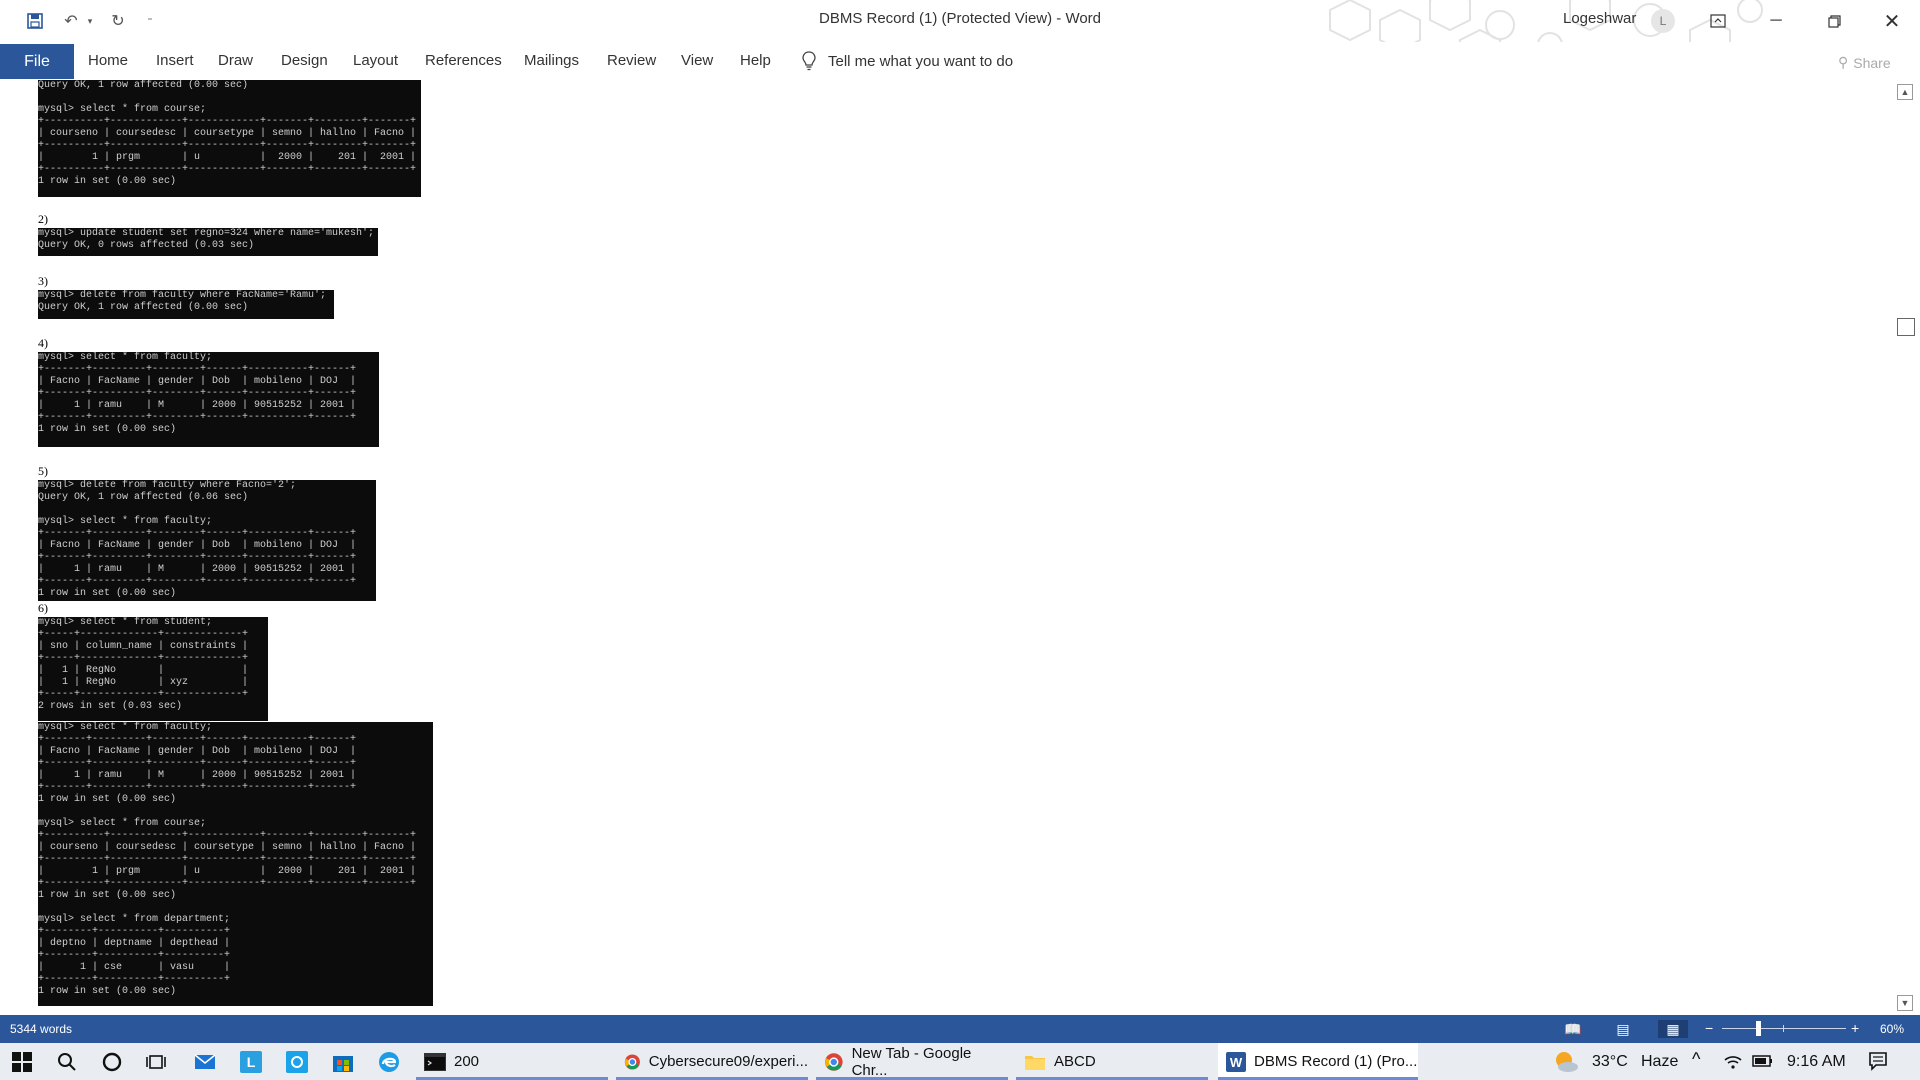 The image size is (1920, 1080). I want to click on web-layout-icon: ▦, so click(1673, 1029).